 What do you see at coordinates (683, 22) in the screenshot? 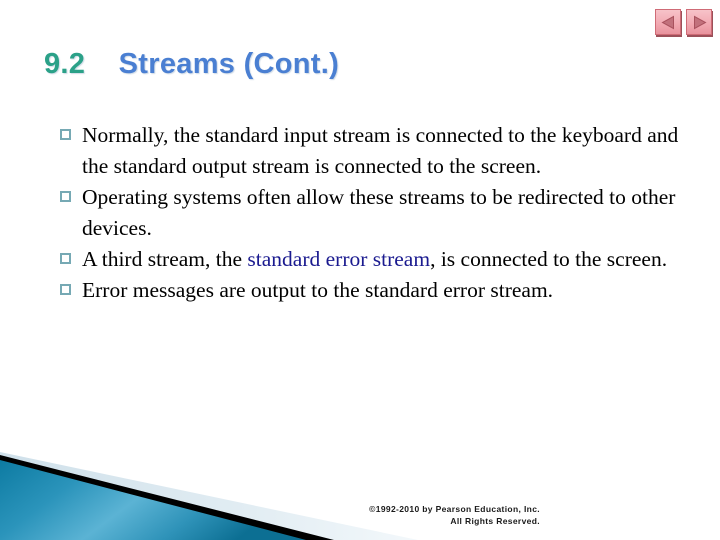
I see `slide-navigation-controls` at bounding box center [683, 22].